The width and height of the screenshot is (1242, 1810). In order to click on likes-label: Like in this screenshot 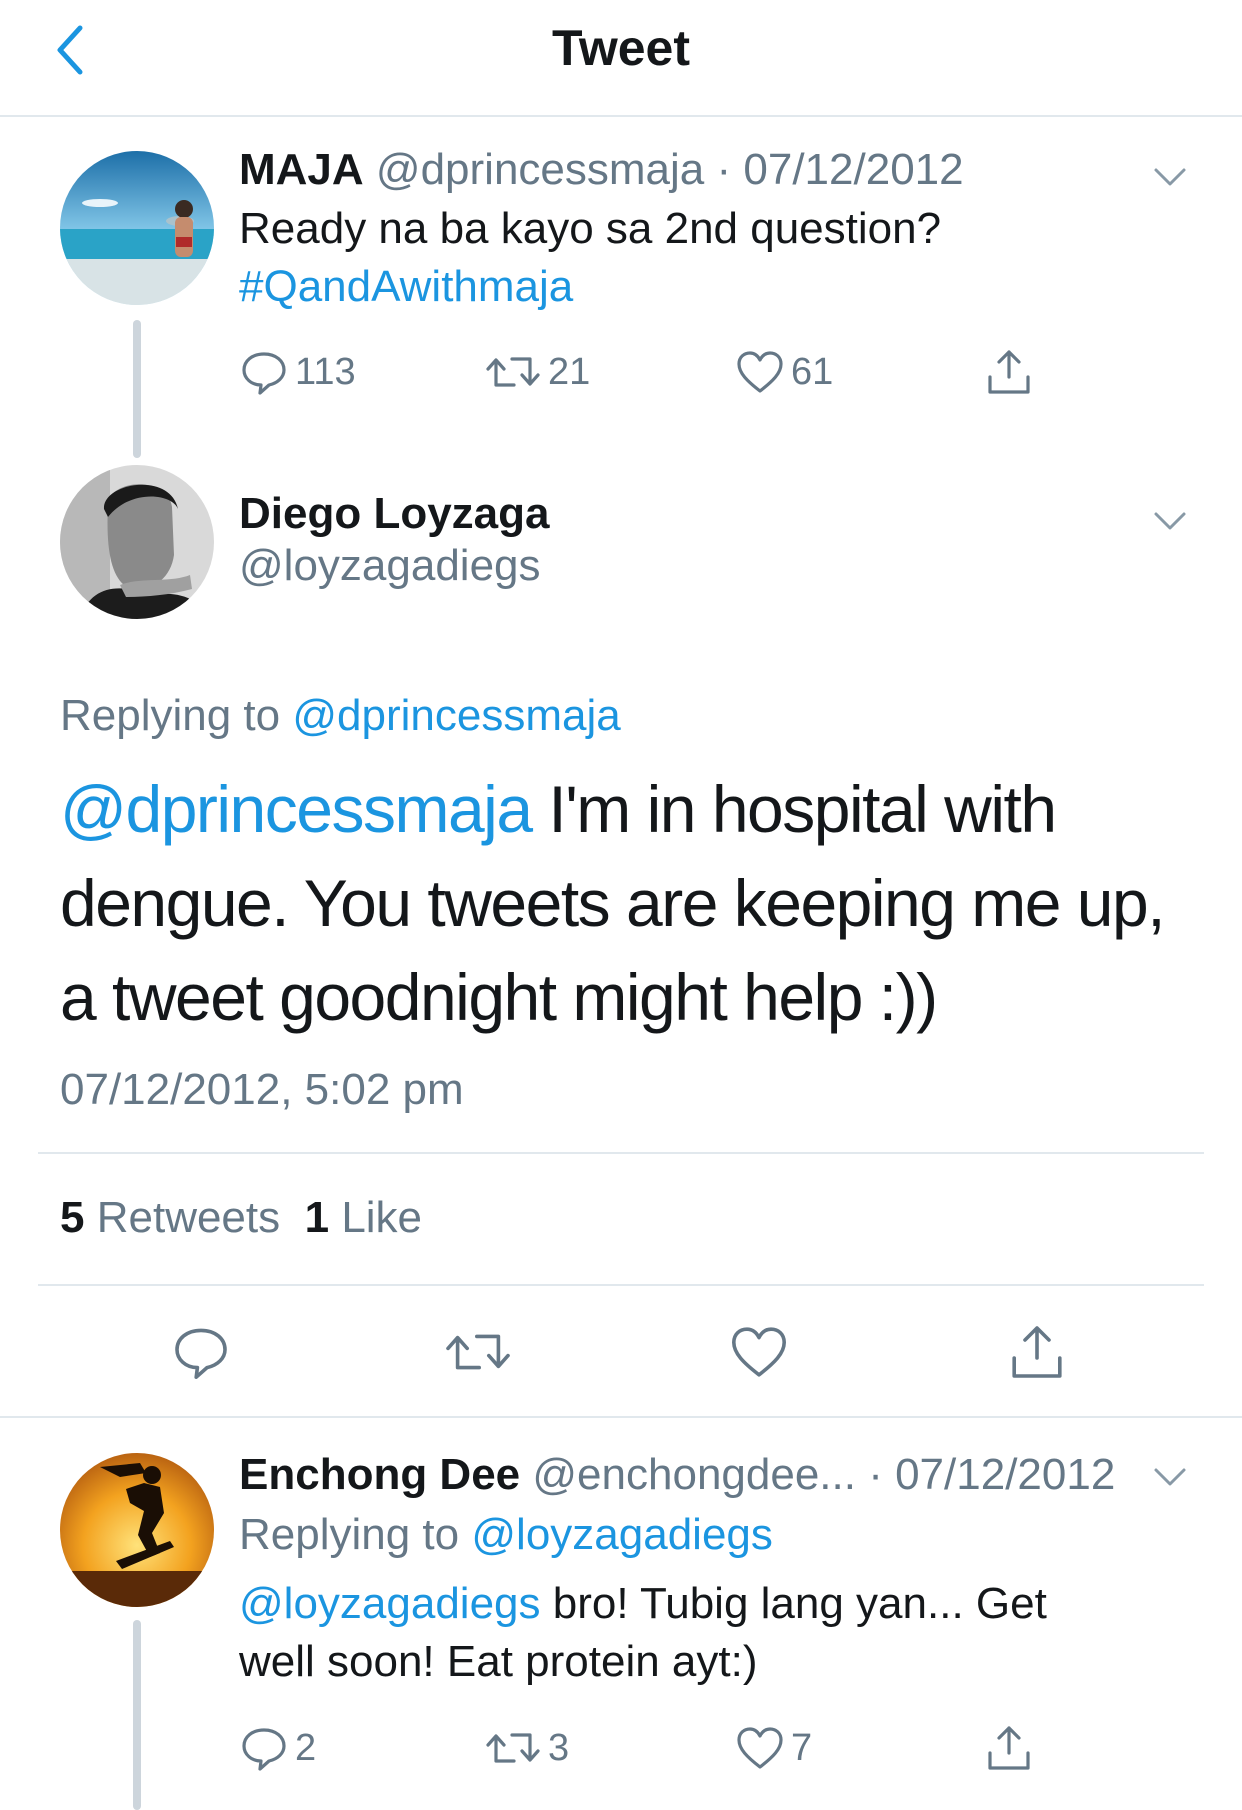, I will do `click(382, 1217)`.